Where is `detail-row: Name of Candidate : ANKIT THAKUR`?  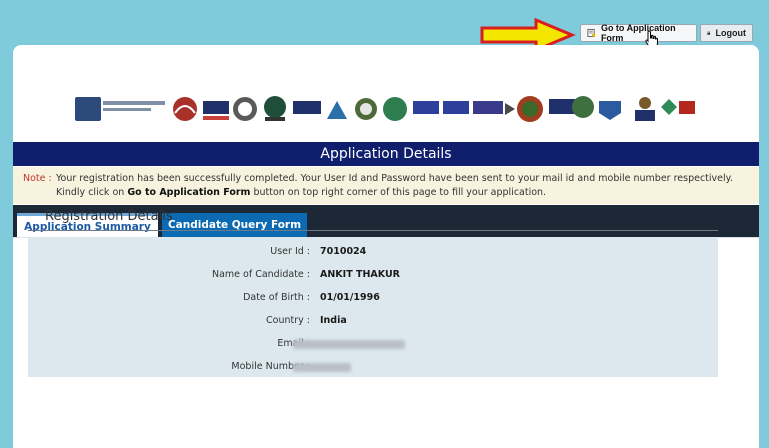 detail-row: Name of Candidate : ANKIT THAKUR is located at coordinates (373, 275).